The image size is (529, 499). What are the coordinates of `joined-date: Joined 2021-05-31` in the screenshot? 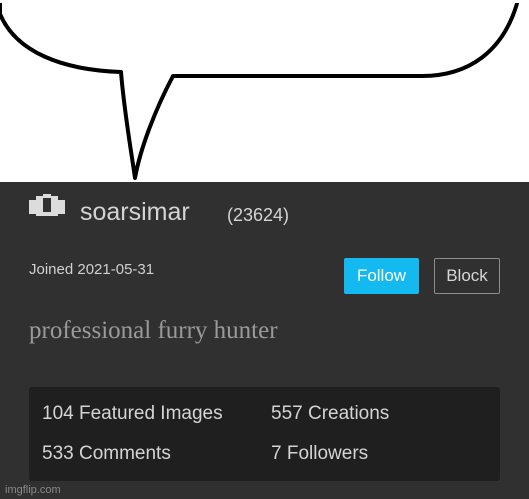 It's located at (92, 269).